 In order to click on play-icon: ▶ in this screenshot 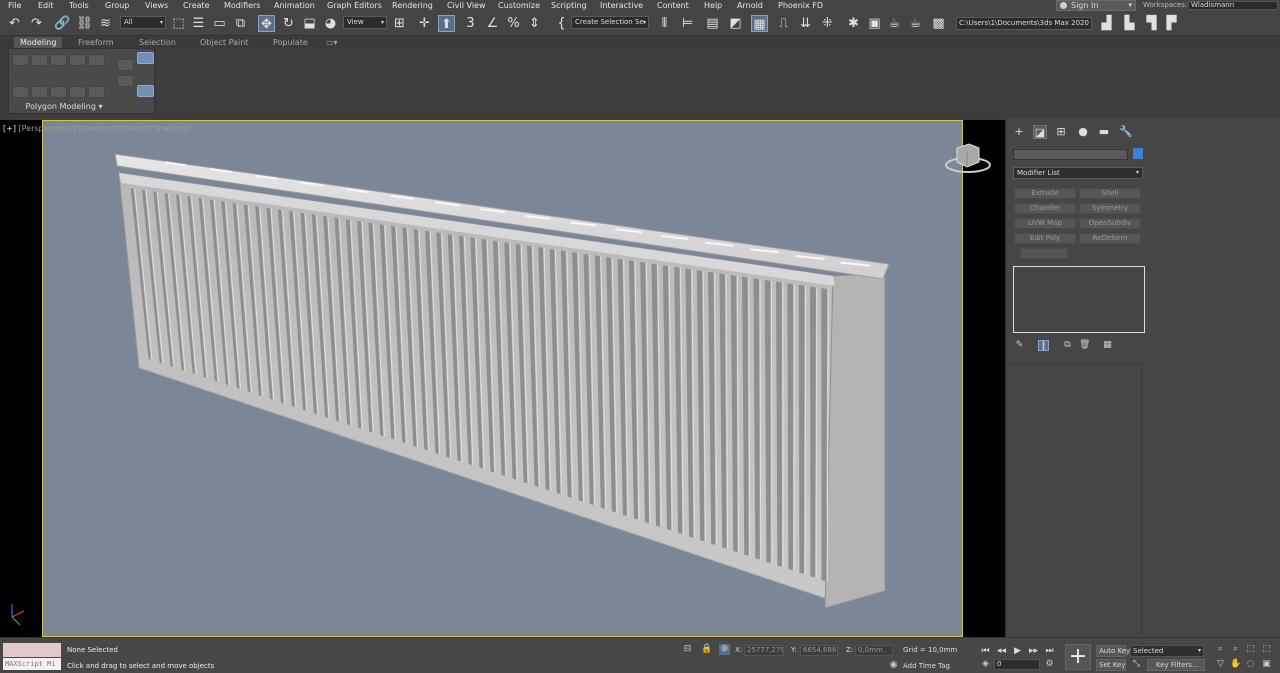, I will do `click(1017, 651)`.